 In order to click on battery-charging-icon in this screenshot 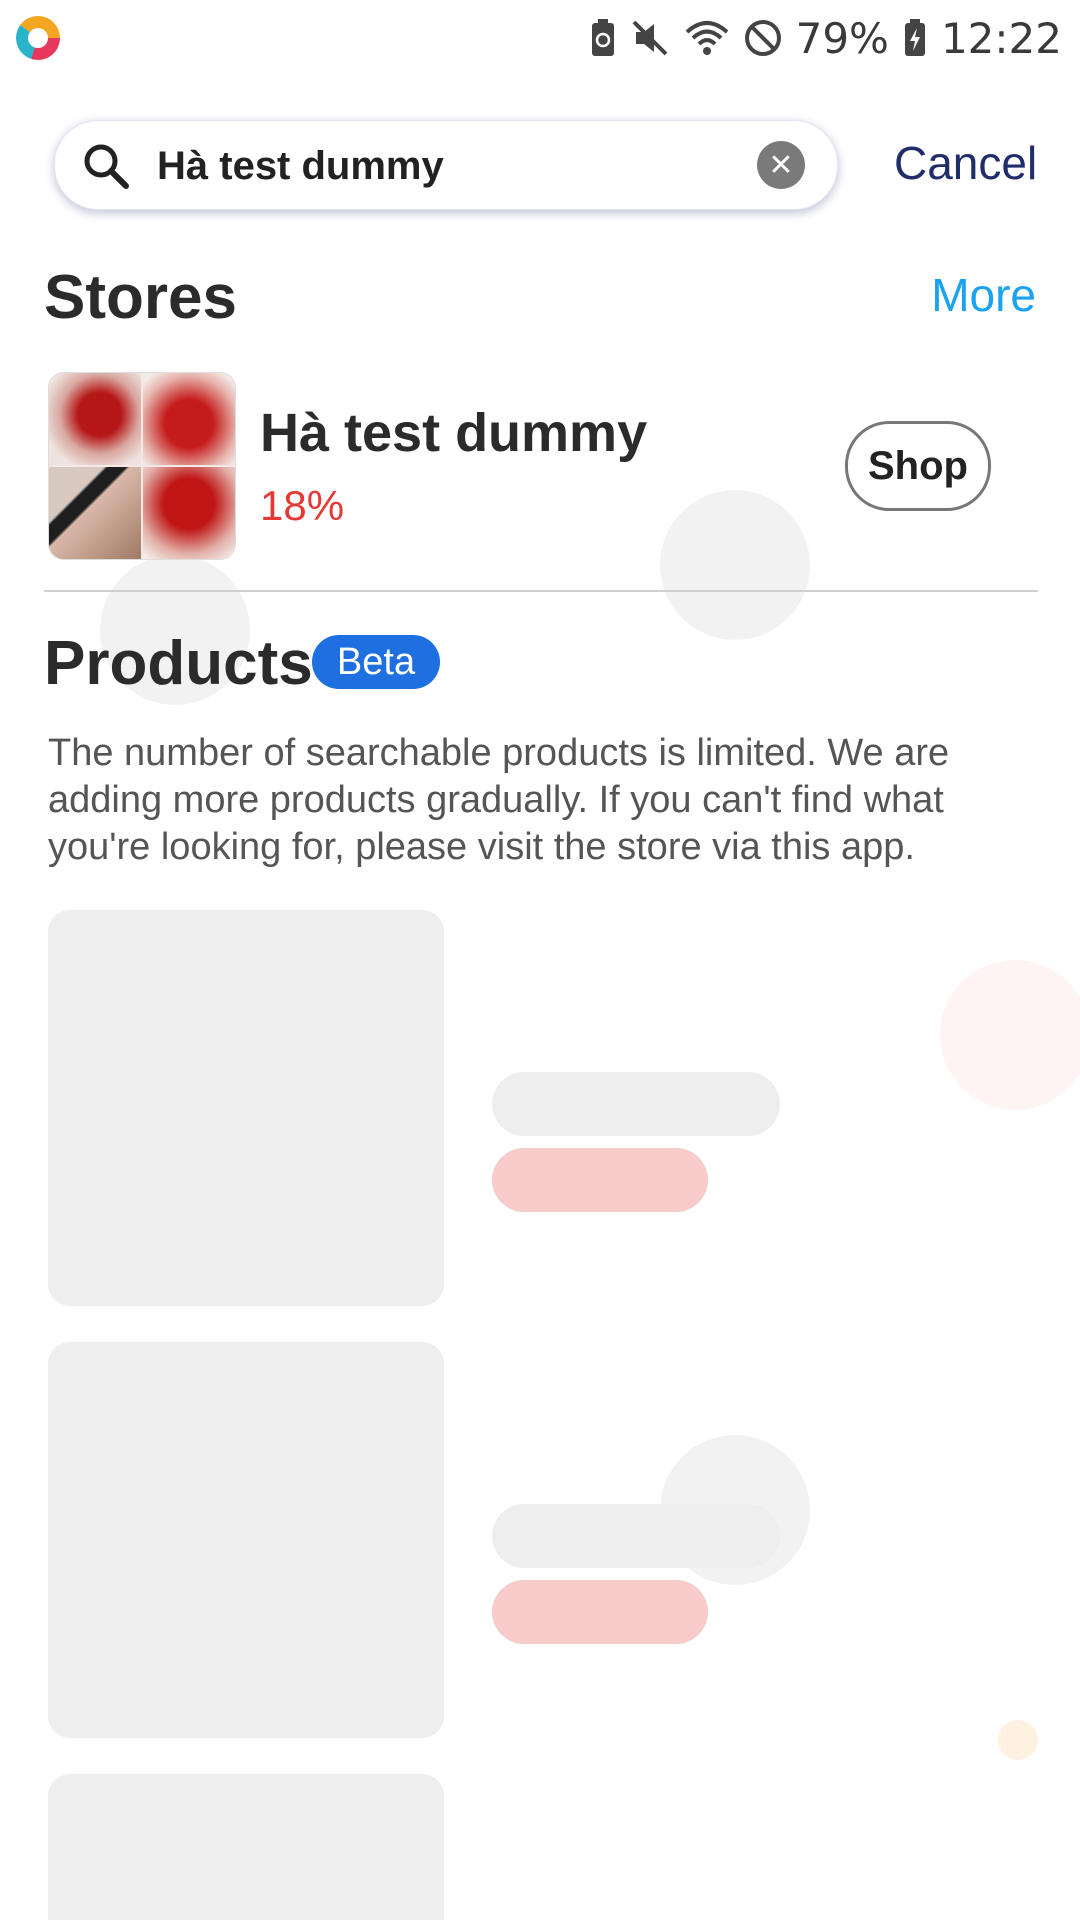, I will do `click(914, 37)`.